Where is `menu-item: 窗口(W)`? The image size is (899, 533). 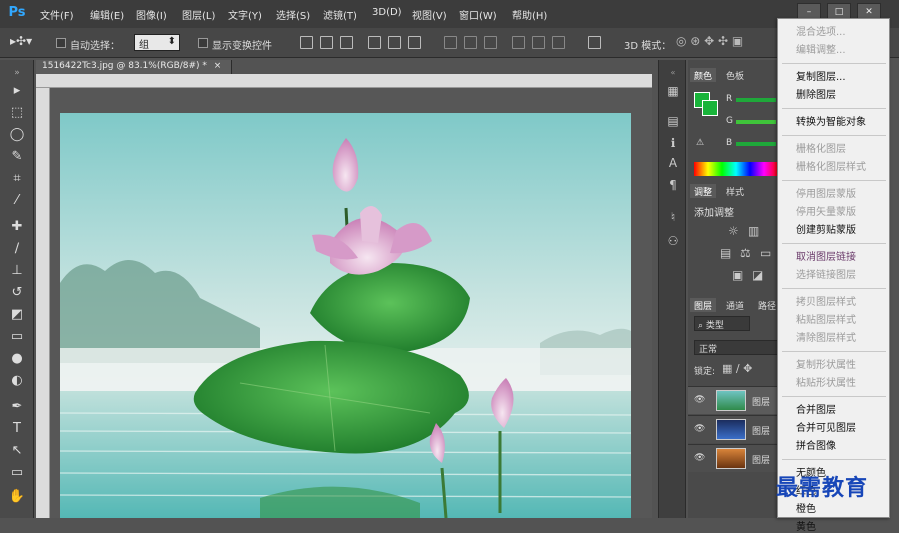 menu-item: 窗口(W) is located at coordinates (478, 14).